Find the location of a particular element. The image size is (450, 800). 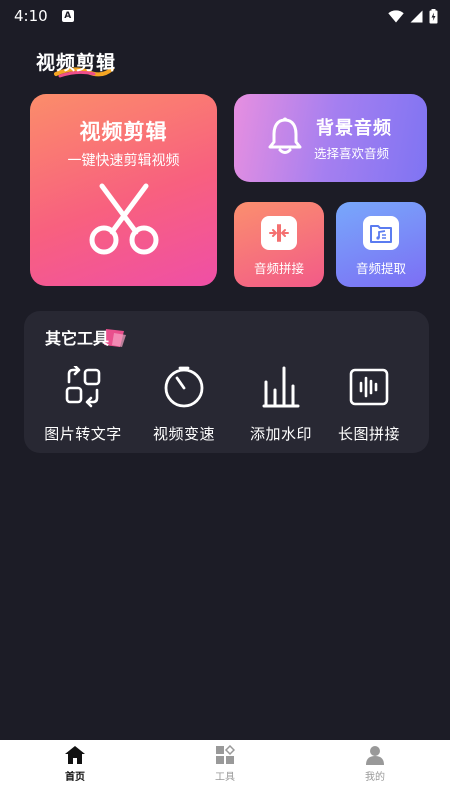

bell-icon is located at coordinates (285, 135).